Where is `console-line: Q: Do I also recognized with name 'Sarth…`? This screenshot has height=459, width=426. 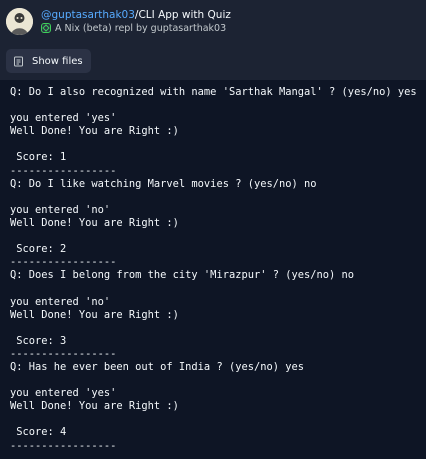 console-line: Q: Do I also recognized with name 'Sarth… is located at coordinates (213, 92).